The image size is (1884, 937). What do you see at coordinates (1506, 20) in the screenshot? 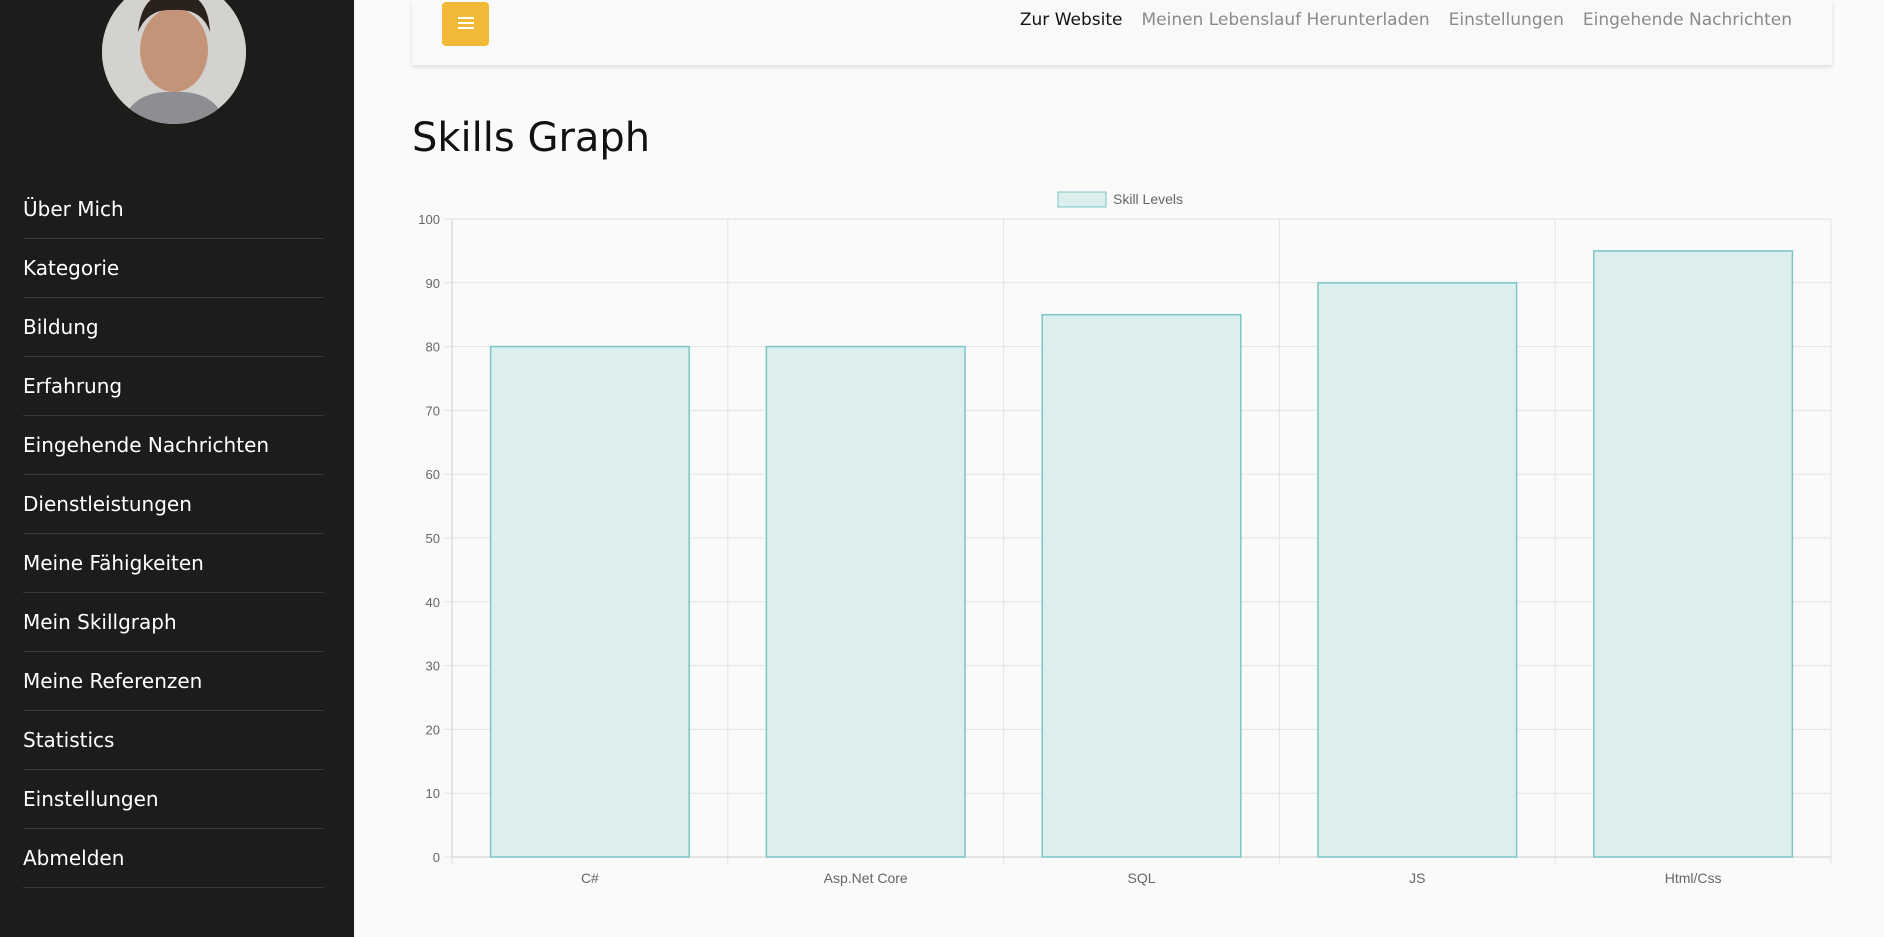
I see `top-link-einstellungen: Einstellungen` at bounding box center [1506, 20].